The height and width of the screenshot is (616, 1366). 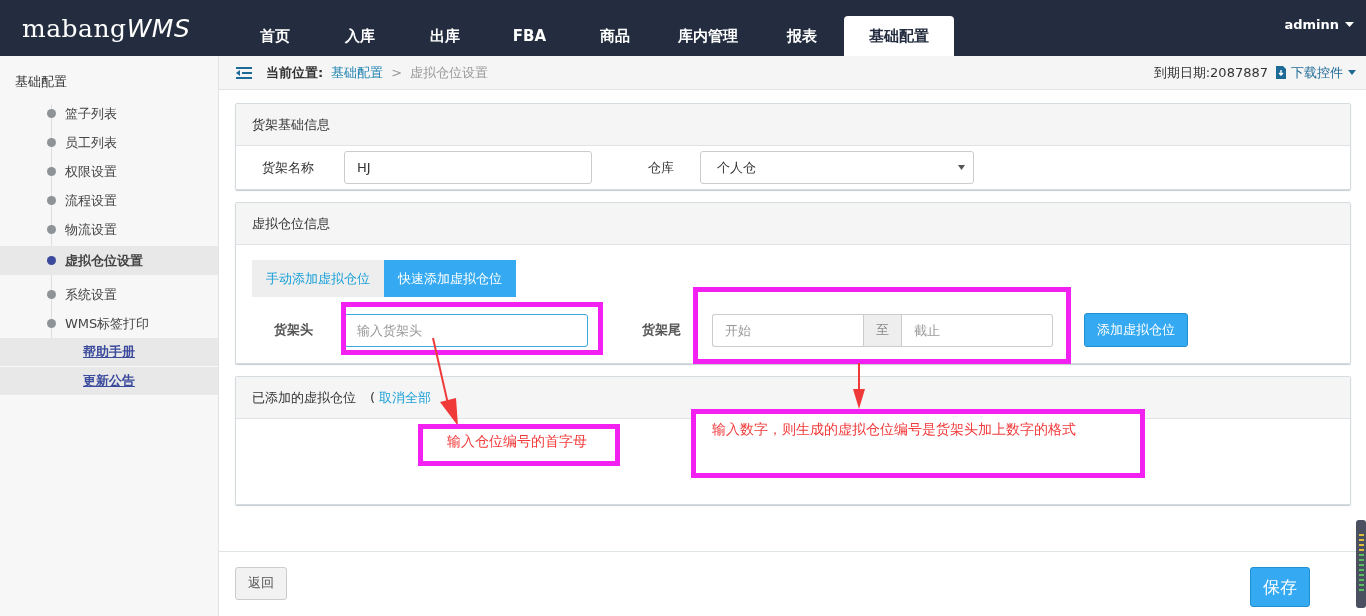 I want to click on sidebar-item-label: 流程设置, so click(x=91, y=200).